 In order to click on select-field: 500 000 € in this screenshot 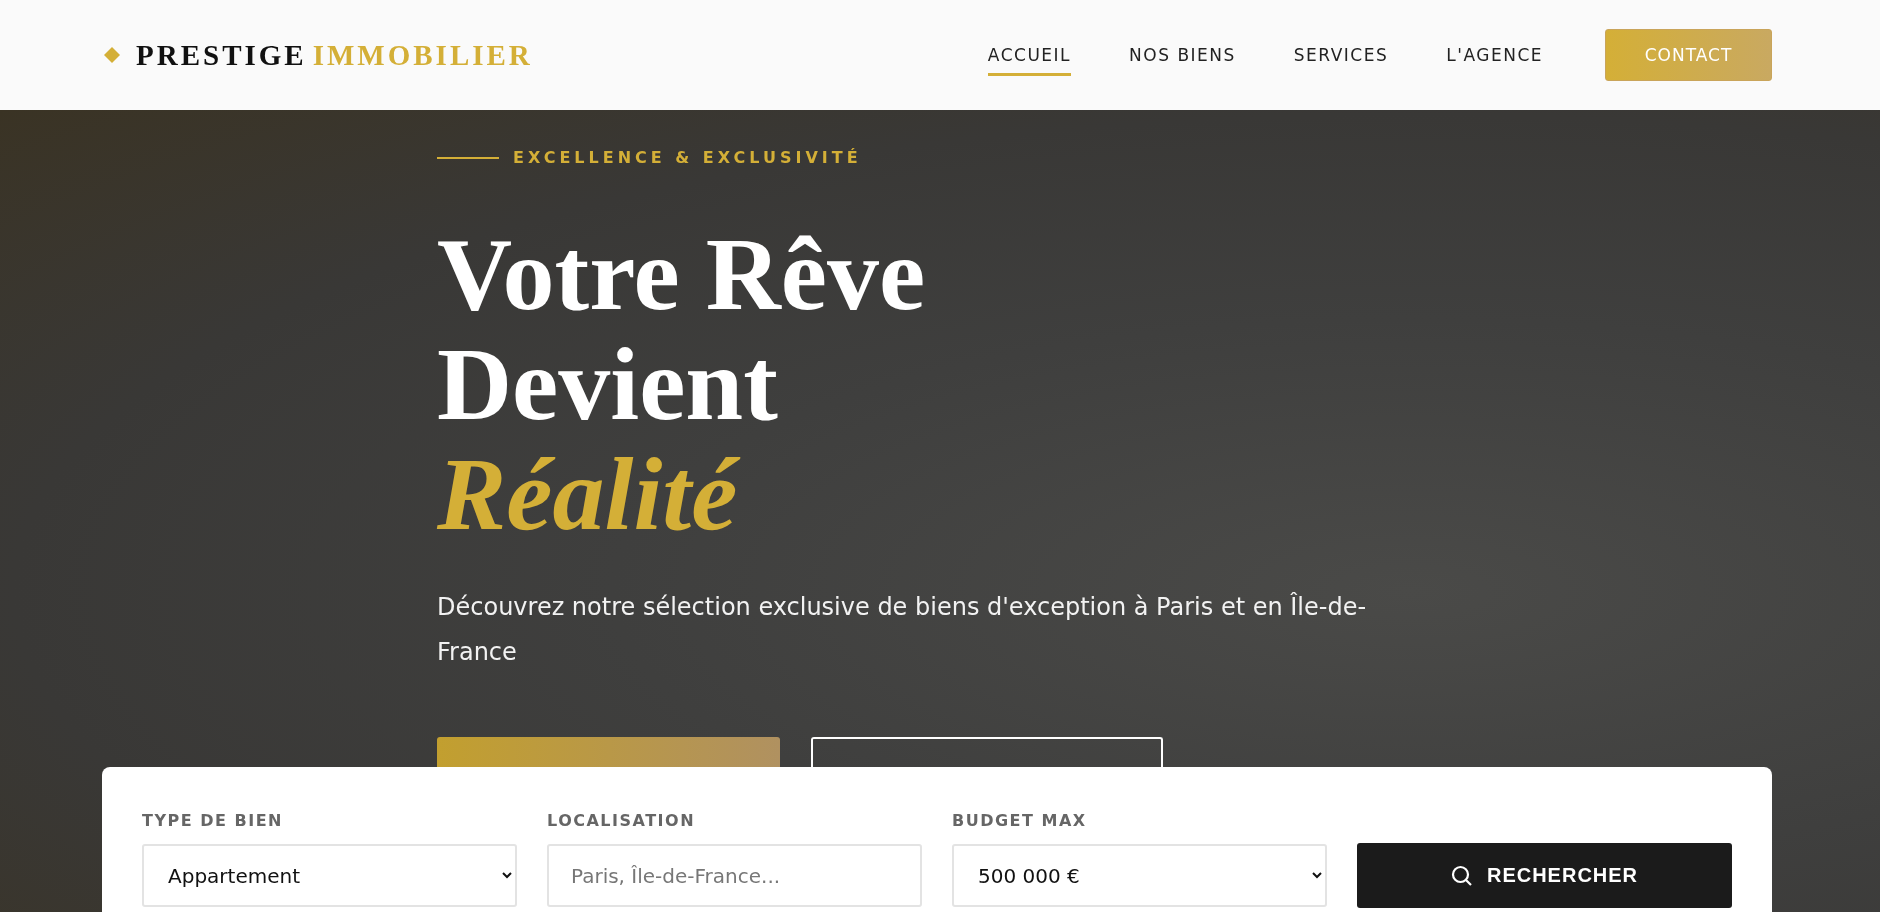, I will do `click(1139, 875)`.